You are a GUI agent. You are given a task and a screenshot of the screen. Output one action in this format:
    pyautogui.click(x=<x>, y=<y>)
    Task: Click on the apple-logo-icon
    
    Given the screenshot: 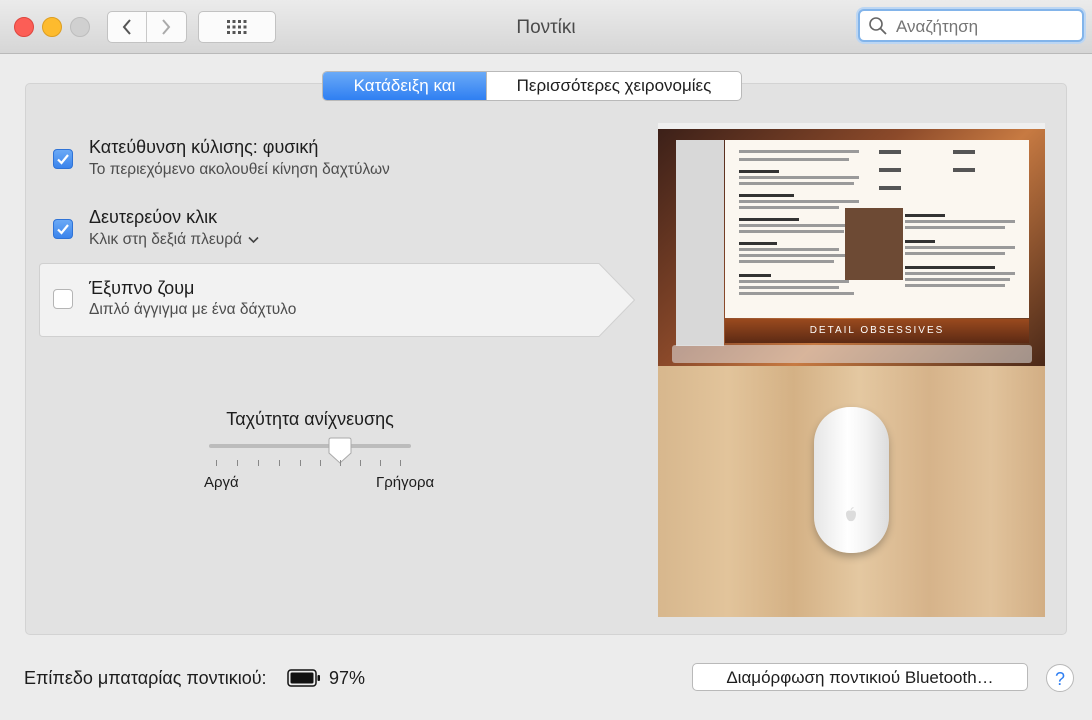 What is the action you would take?
    pyautogui.click(x=851, y=514)
    